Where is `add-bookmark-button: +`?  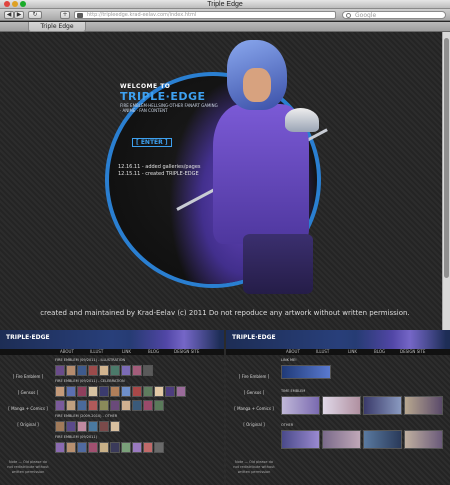 add-bookmark-button: + is located at coordinates (65, 15).